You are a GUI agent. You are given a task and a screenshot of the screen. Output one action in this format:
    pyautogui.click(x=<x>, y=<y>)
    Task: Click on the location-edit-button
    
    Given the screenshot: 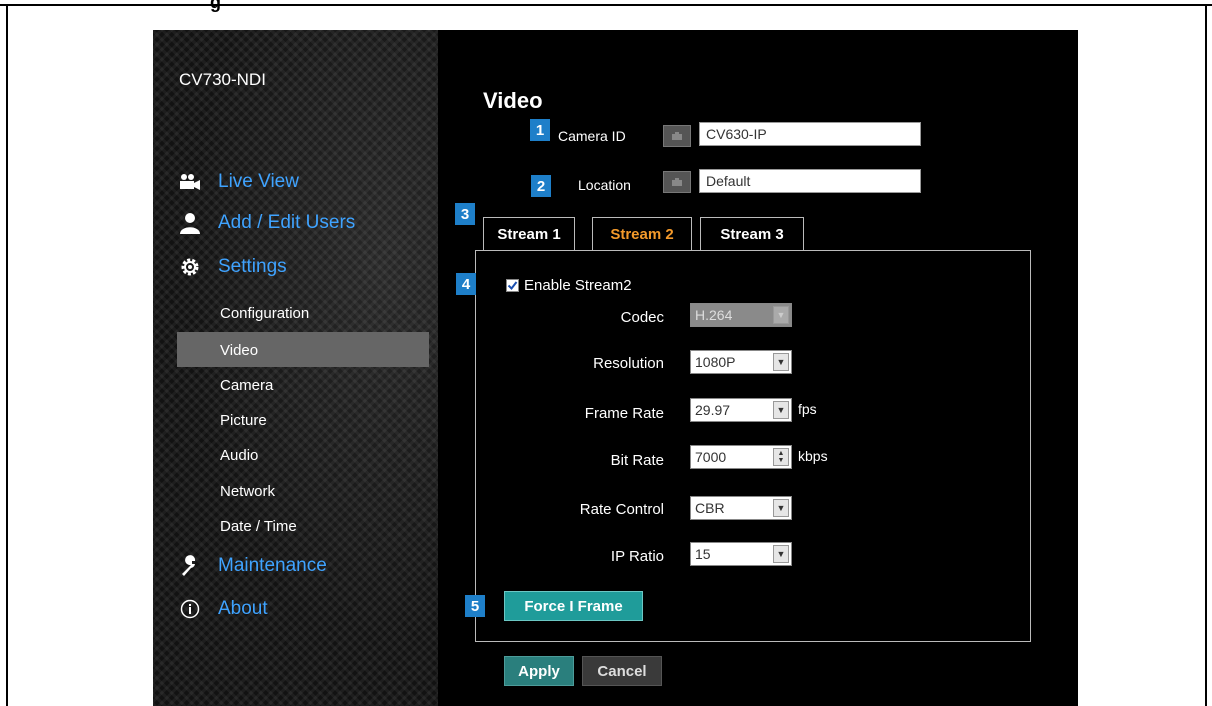 What is the action you would take?
    pyautogui.click(x=677, y=182)
    